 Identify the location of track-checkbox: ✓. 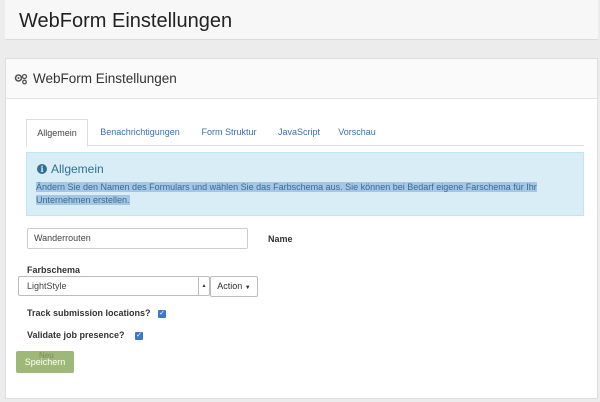
(162, 314).